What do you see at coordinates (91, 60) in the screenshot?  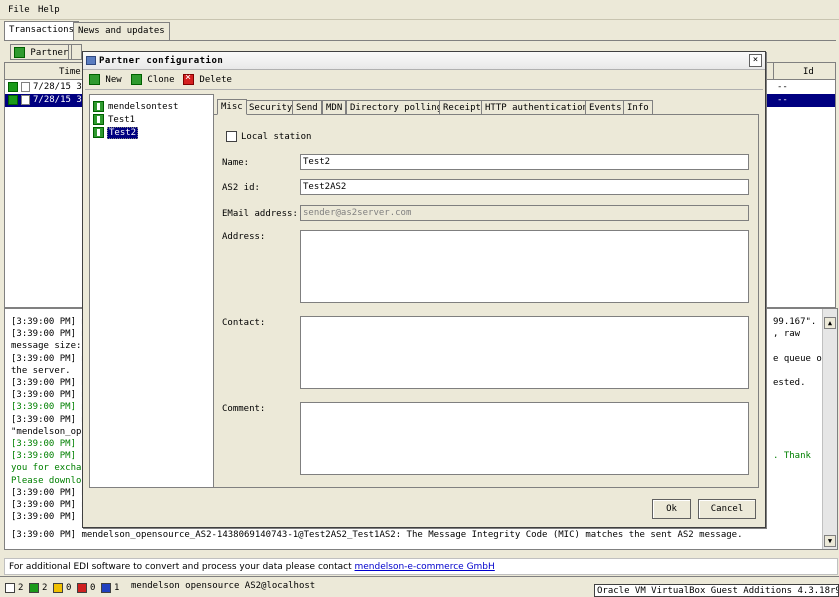 I see `window-icon` at bounding box center [91, 60].